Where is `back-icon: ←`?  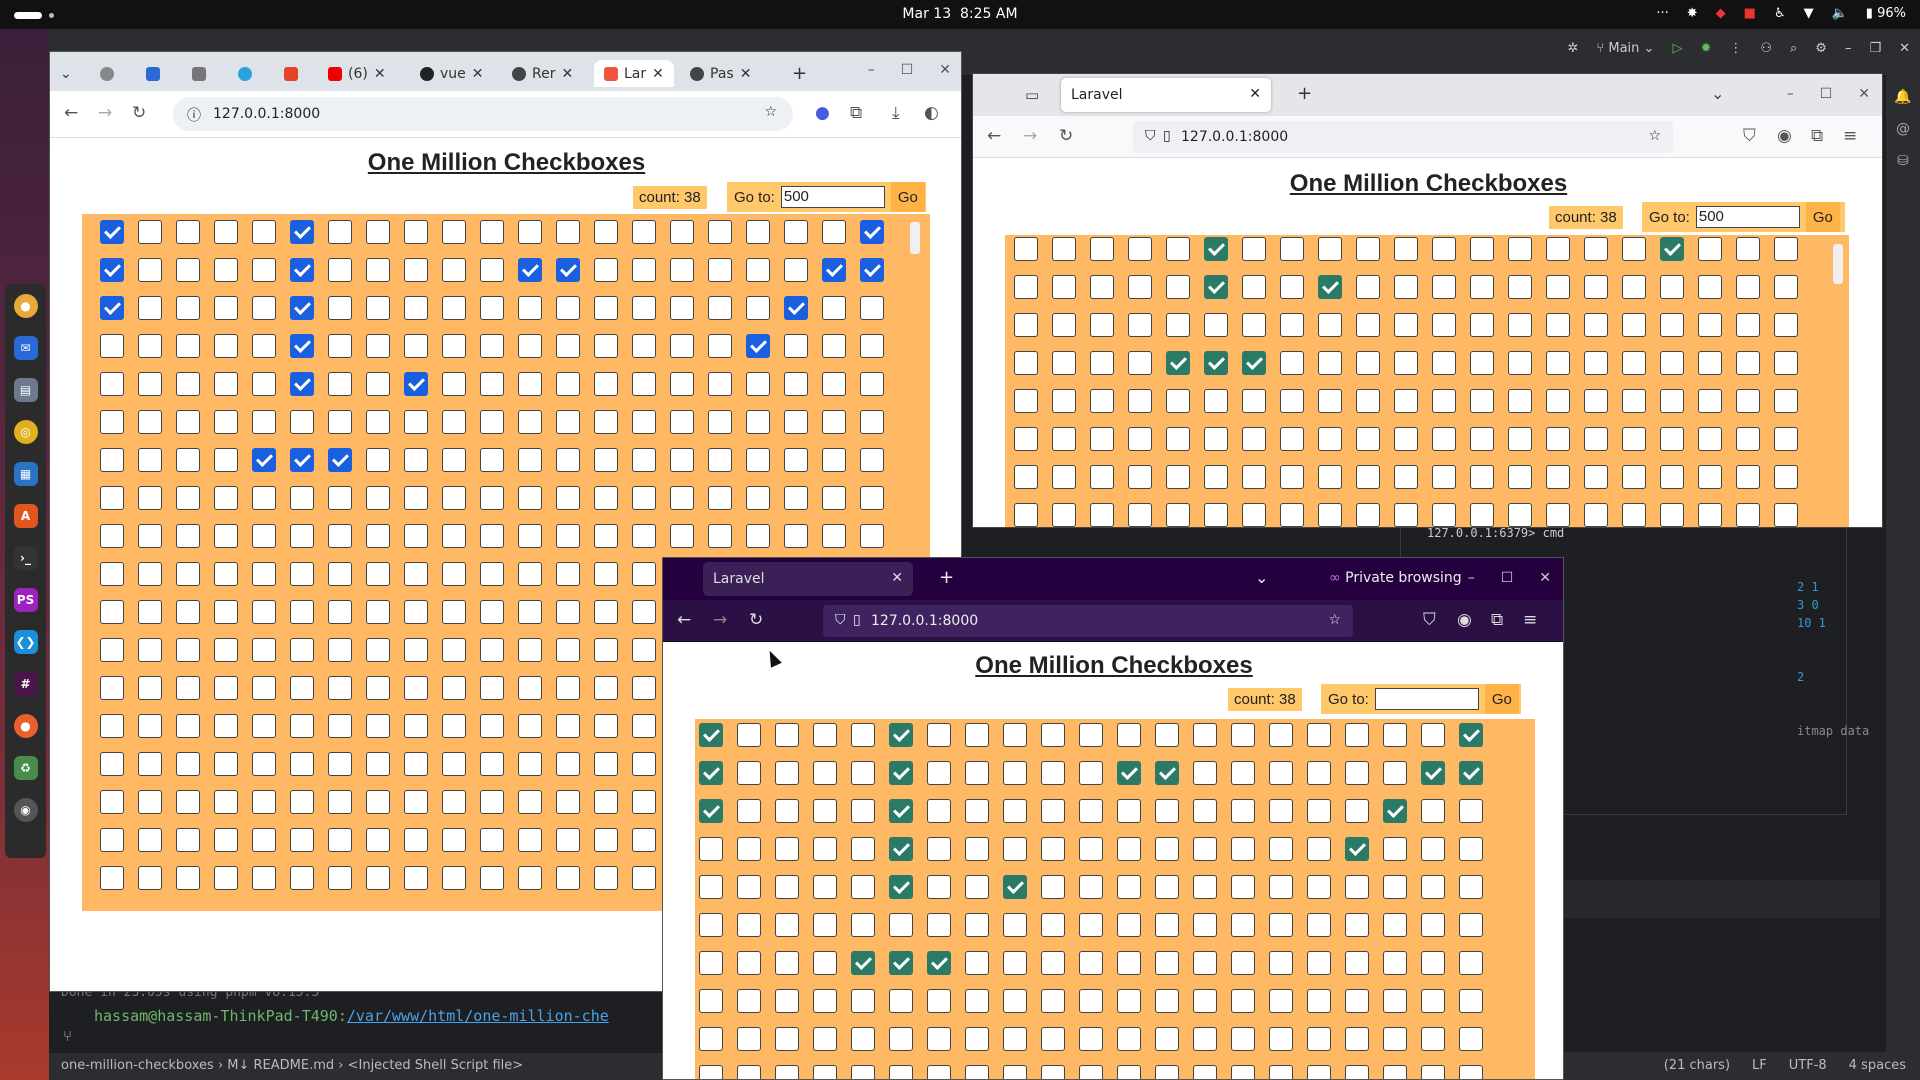 back-icon: ← is located at coordinates (684, 620).